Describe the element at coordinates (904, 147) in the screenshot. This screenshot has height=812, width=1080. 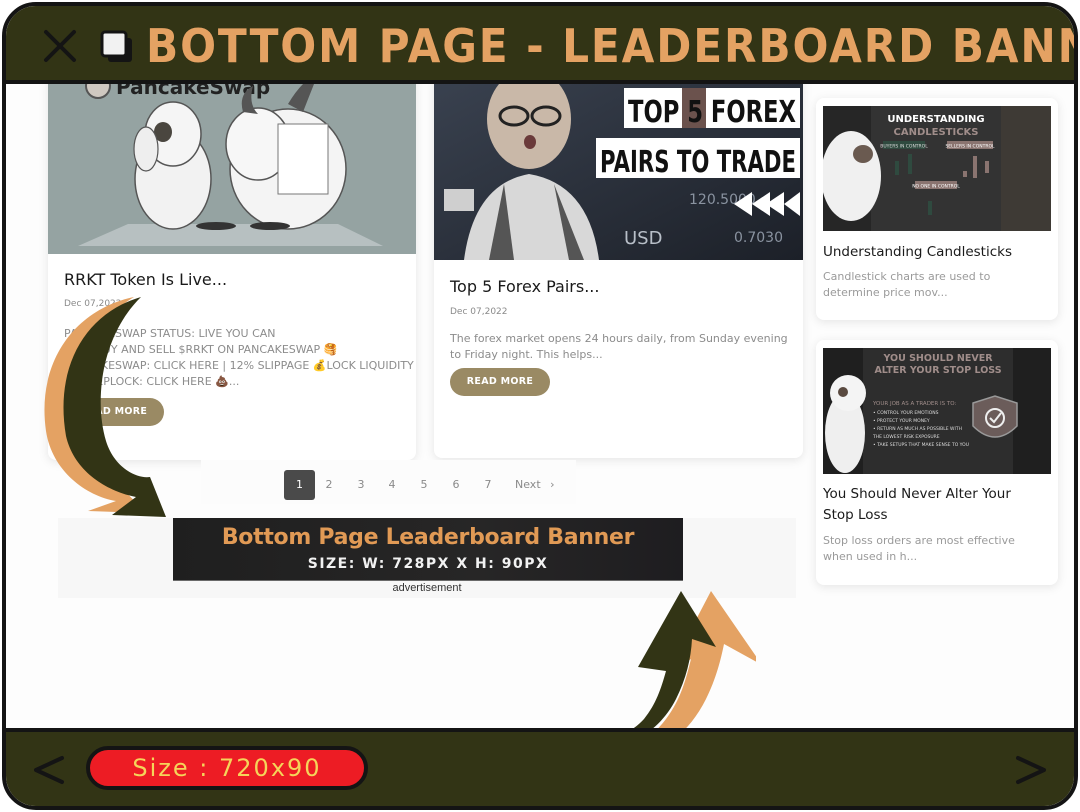
I see `svg-text: BUYERS IN CONTROL` at that location.